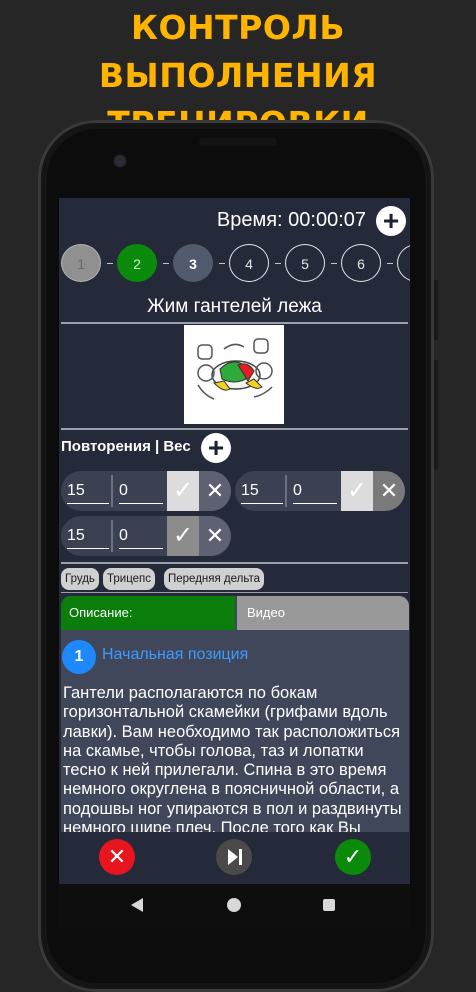  I want to click on volume-button, so click(436, 310).